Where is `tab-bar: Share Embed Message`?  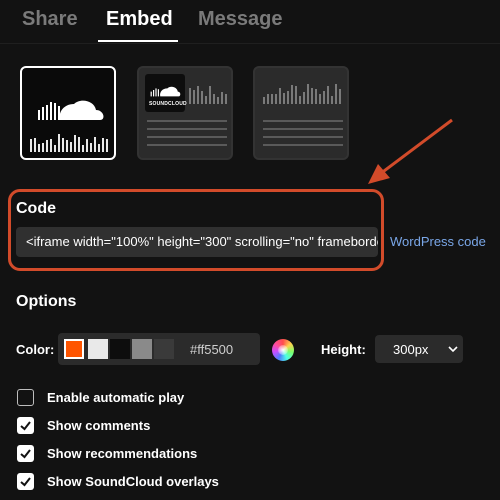
tab-bar: Share Embed Message is located at coordinates (250, 22).